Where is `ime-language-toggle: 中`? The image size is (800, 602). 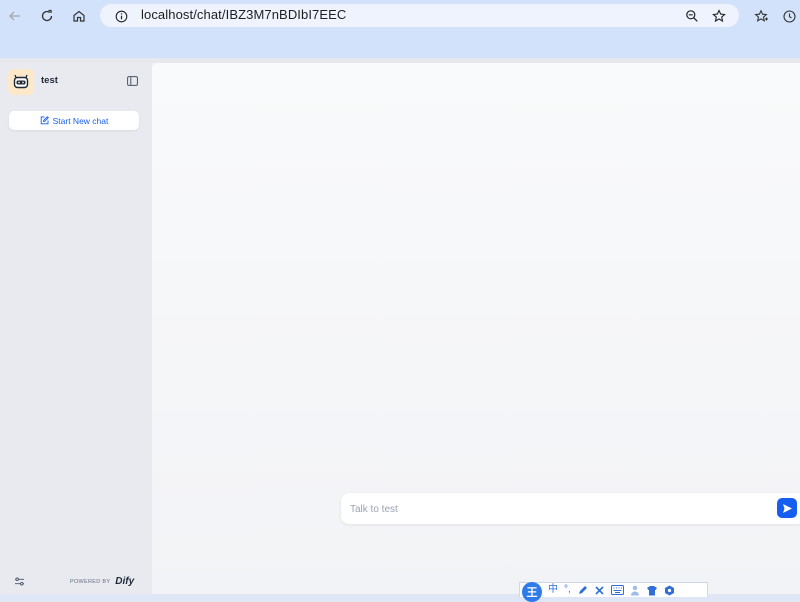 ime-language-toggle: 中 is located at coordinates (553, 590).